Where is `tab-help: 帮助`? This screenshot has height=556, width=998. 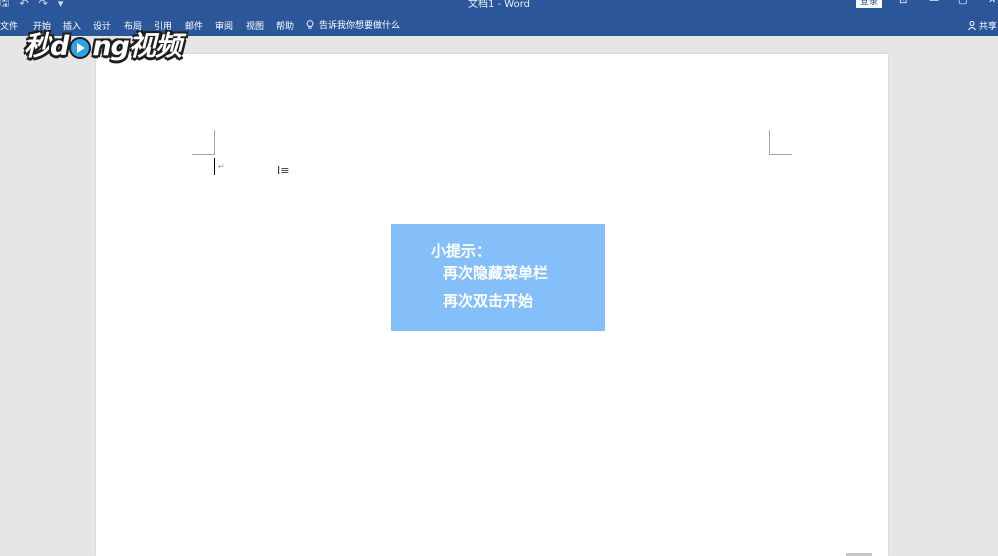
tab-help: 帮助 is located at coordinates (285, 25).